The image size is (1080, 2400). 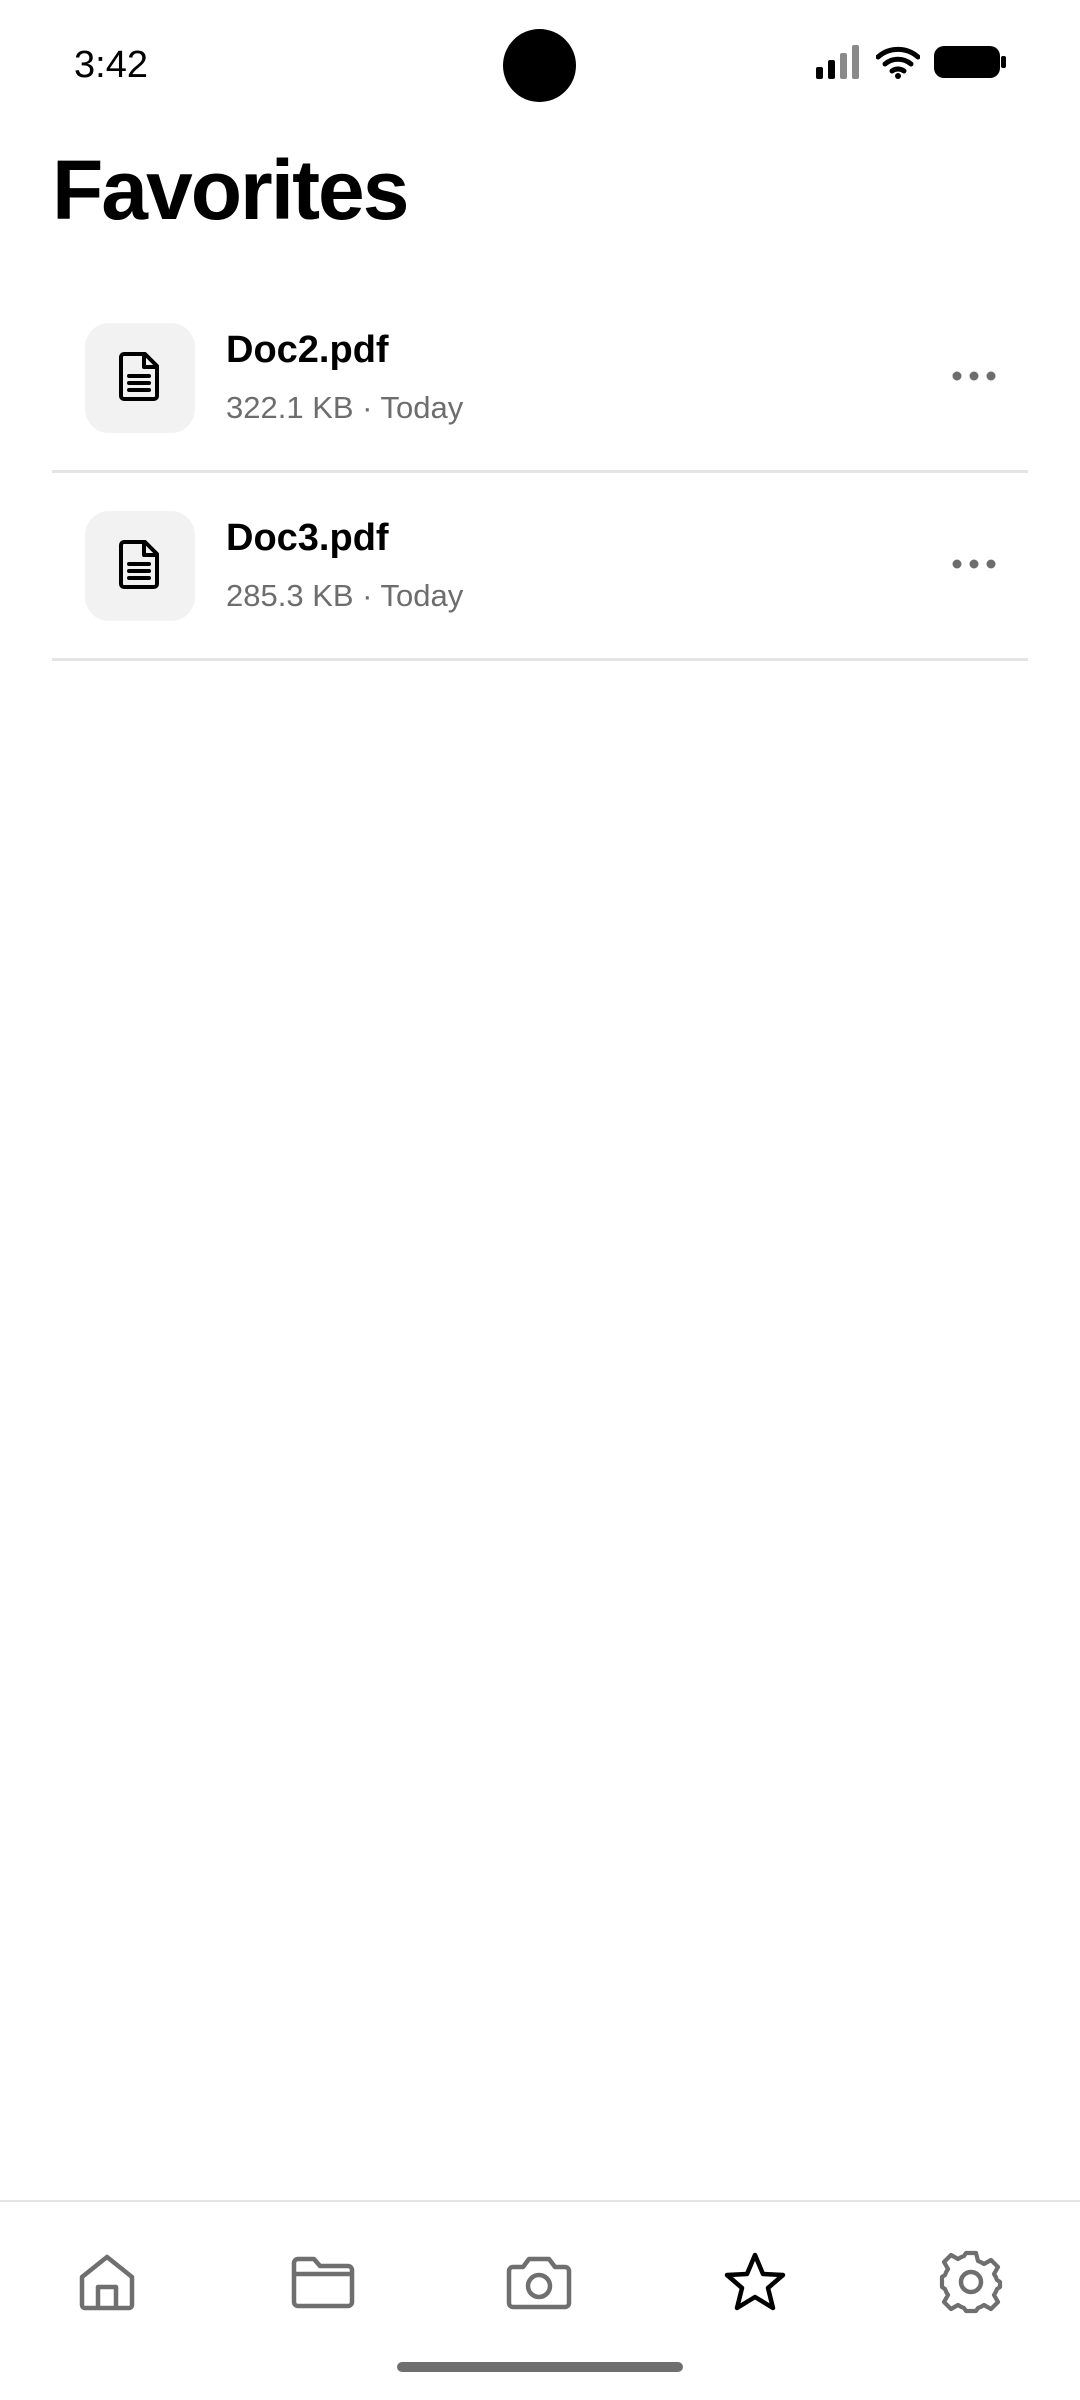 I want to click on folder-icon, so click(x=323, y=2284).